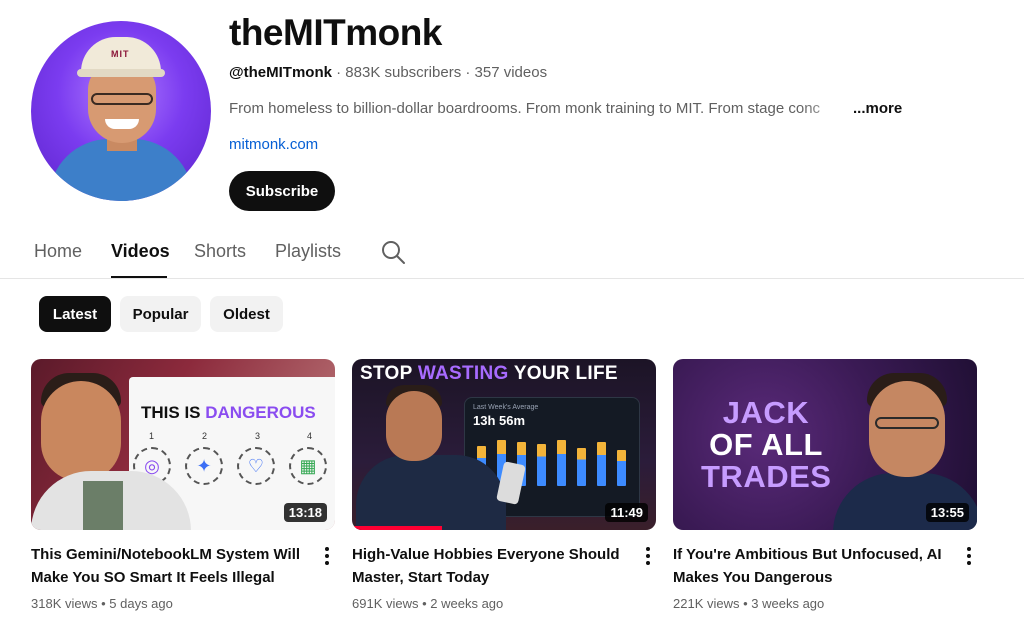  What do you see at coordinates (766, 476) in the screenshot?
I see `thumbnail-text-highlight: TRADES` at bounding box center [766, 476].